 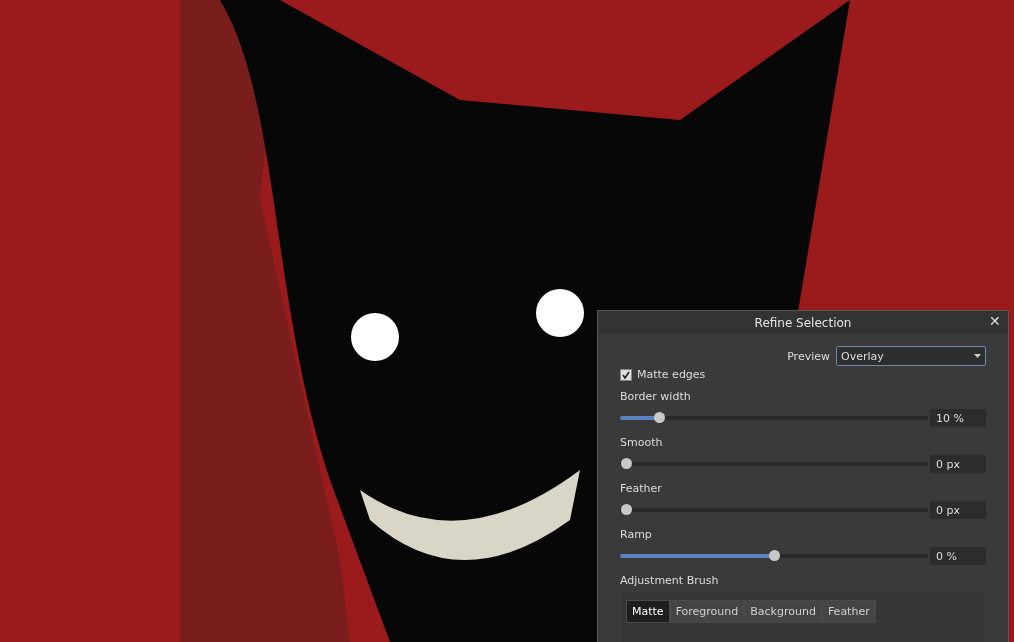 I want to click on matte-edges-checkbox, so click(x=626, y=374).